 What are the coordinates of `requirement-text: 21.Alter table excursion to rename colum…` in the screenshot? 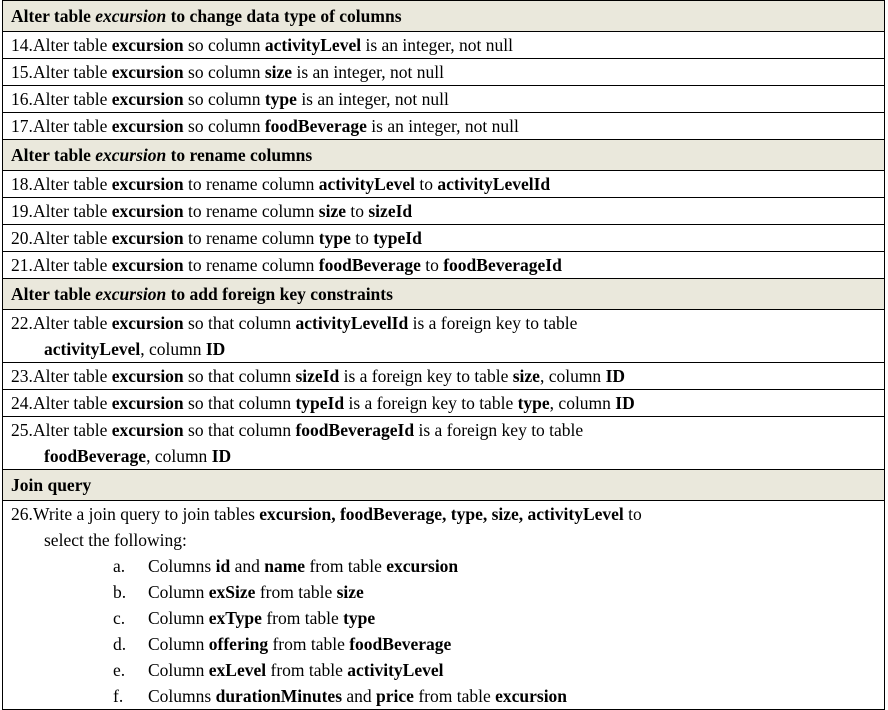 It's located at (443, 265).